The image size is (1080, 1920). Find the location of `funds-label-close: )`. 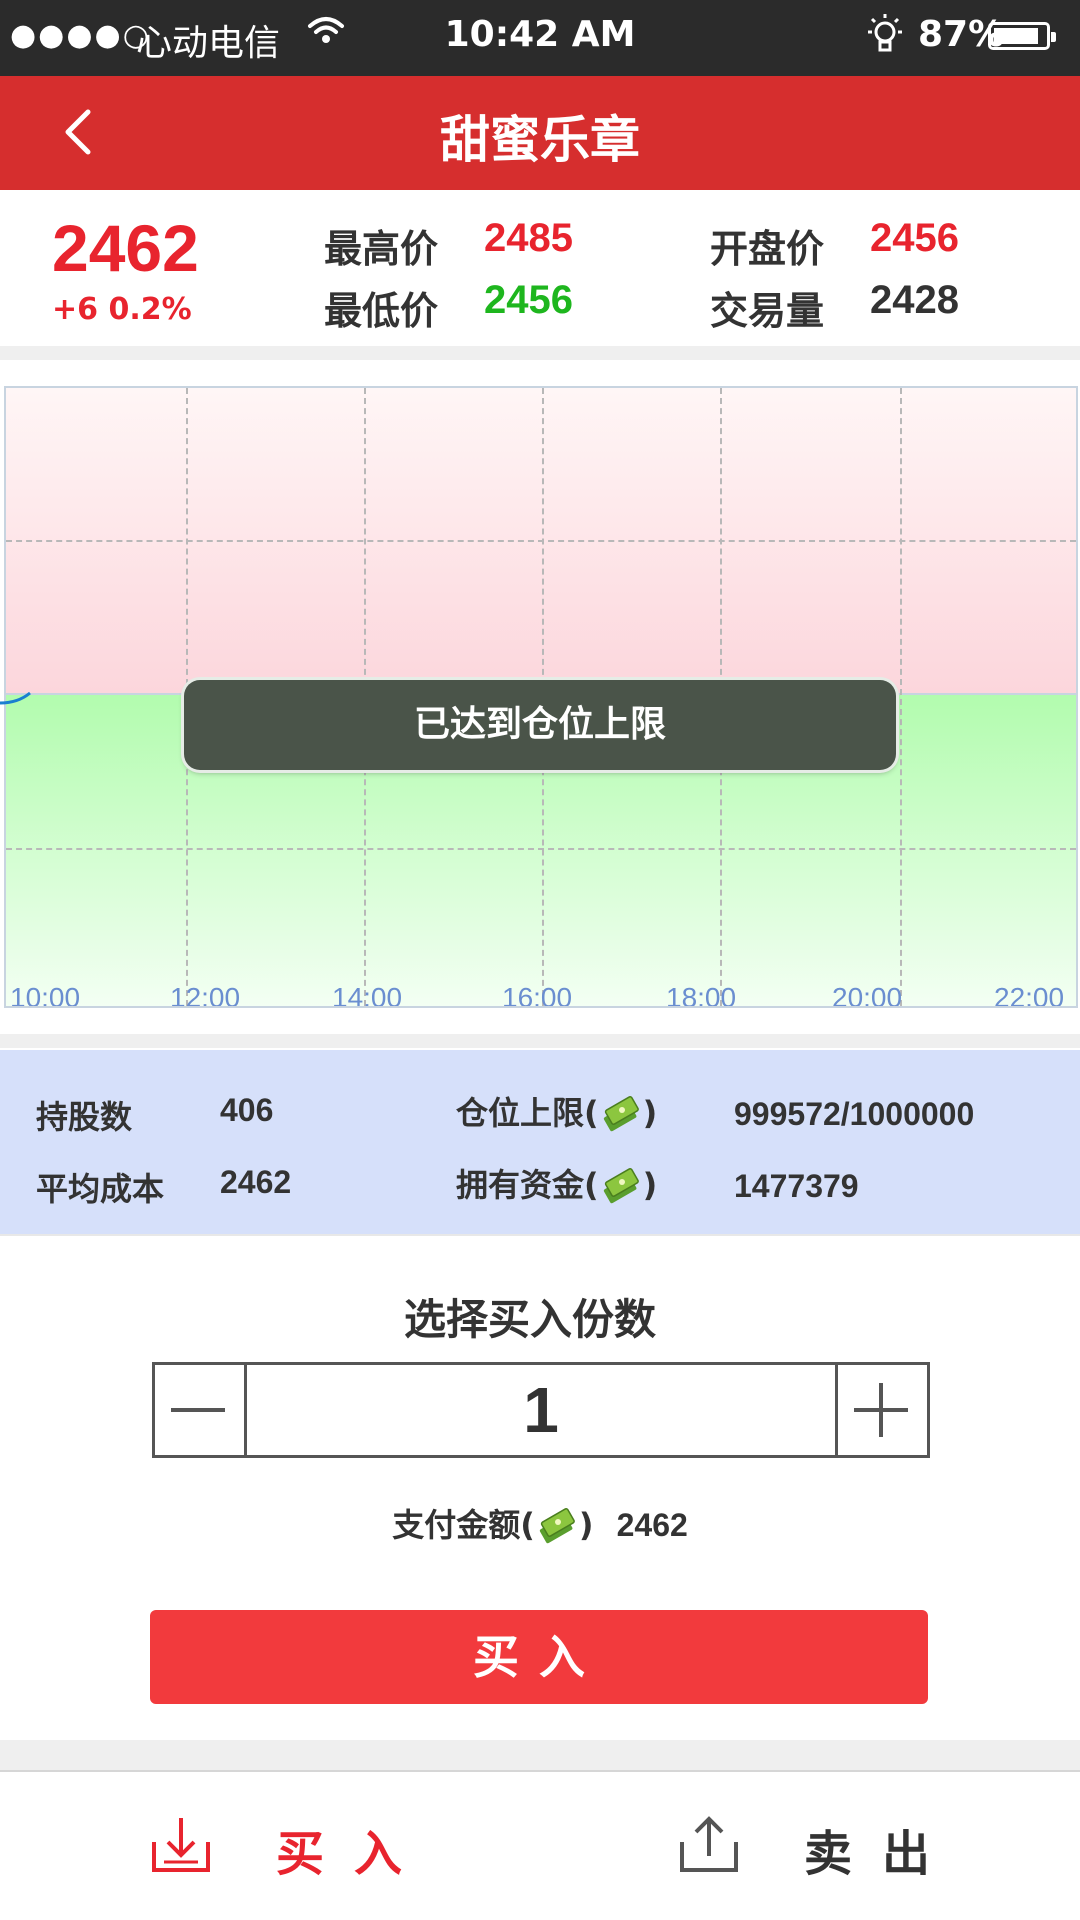

funds-label-close: ) is located at coordinates (650, 1185).